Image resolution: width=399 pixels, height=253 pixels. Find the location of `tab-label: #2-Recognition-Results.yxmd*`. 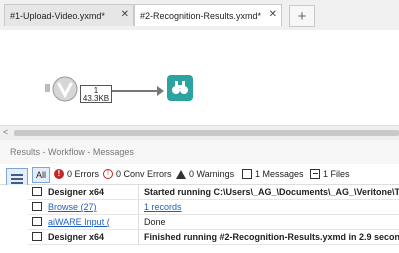

tab-label: #2-Recognition-Results.yxmd* is located at coordinates (201, 15).